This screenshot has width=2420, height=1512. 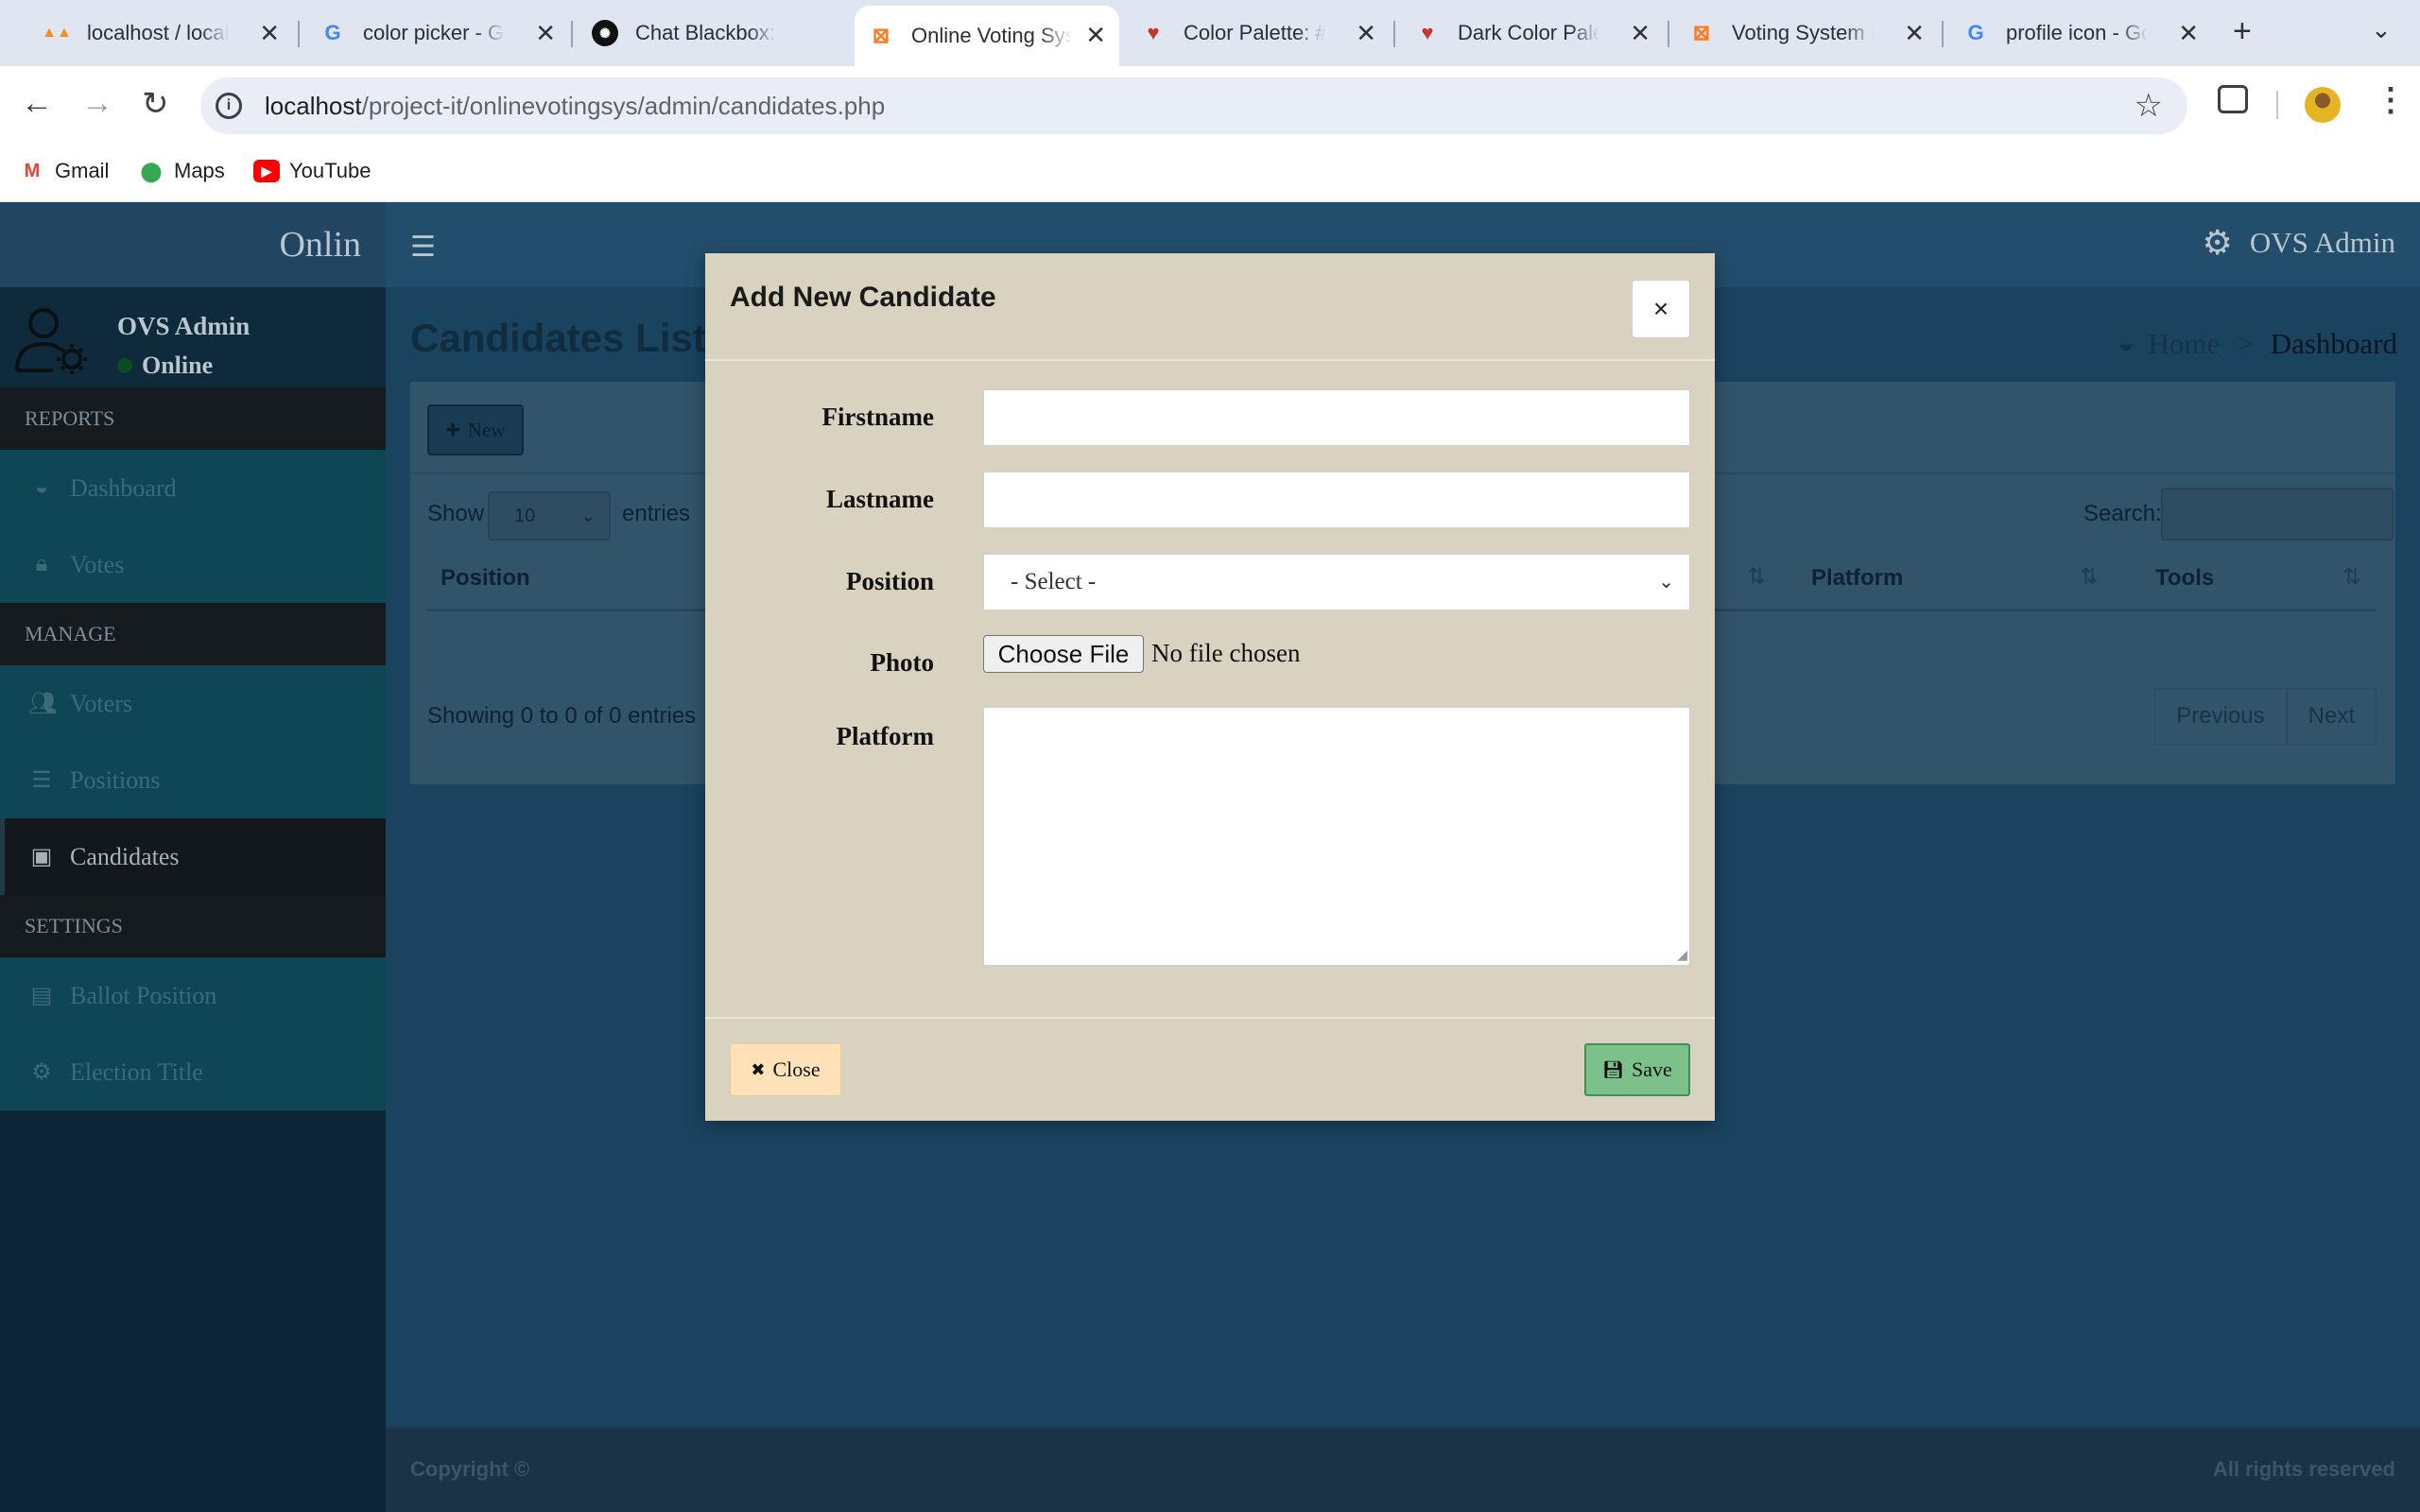 I want to click on show-label: Show, so click(x=456, y=513).